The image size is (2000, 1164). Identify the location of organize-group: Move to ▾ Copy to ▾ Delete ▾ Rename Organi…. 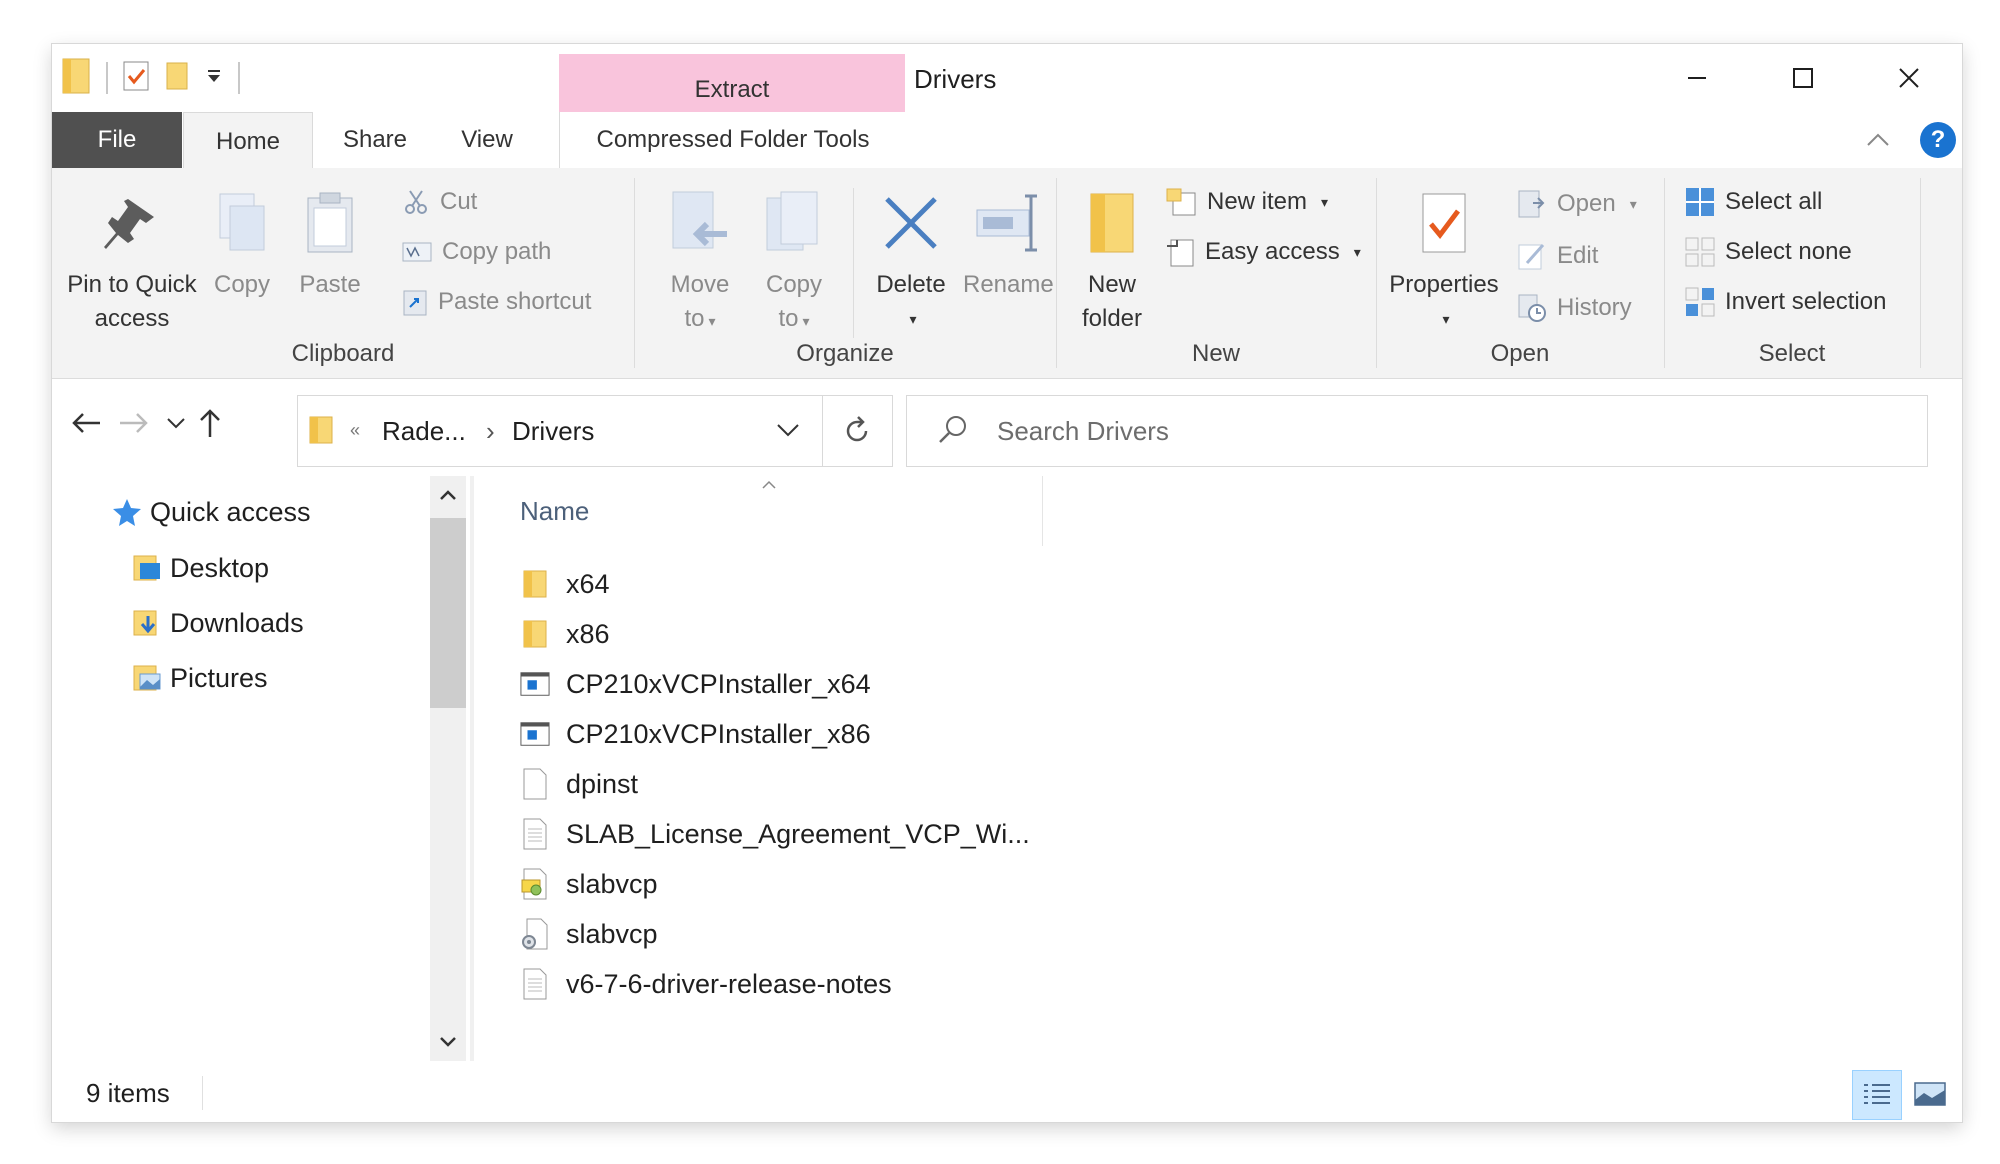
(845, 273).